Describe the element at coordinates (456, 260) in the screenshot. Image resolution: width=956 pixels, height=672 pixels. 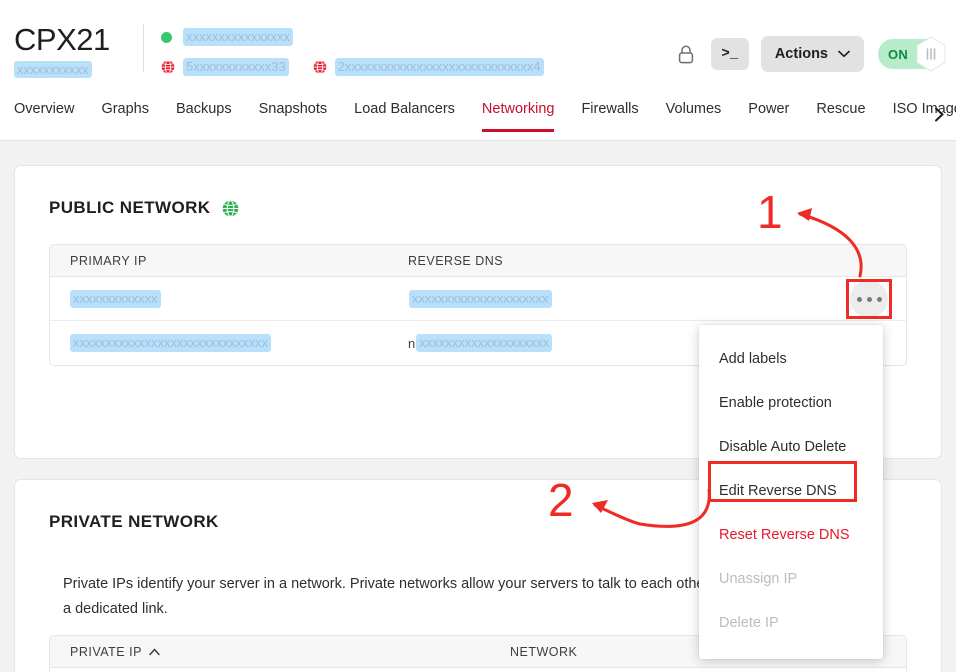
I see `column-reverse-dns: REVERSE DNS` at that location.